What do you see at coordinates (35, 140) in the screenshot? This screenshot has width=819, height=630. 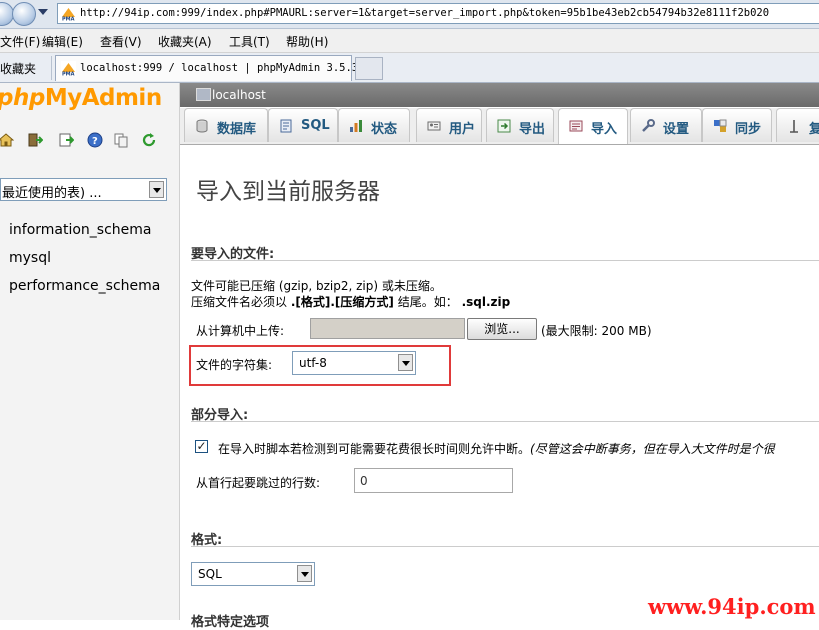 I see `exit-icon` at bounding box center [35, 140].